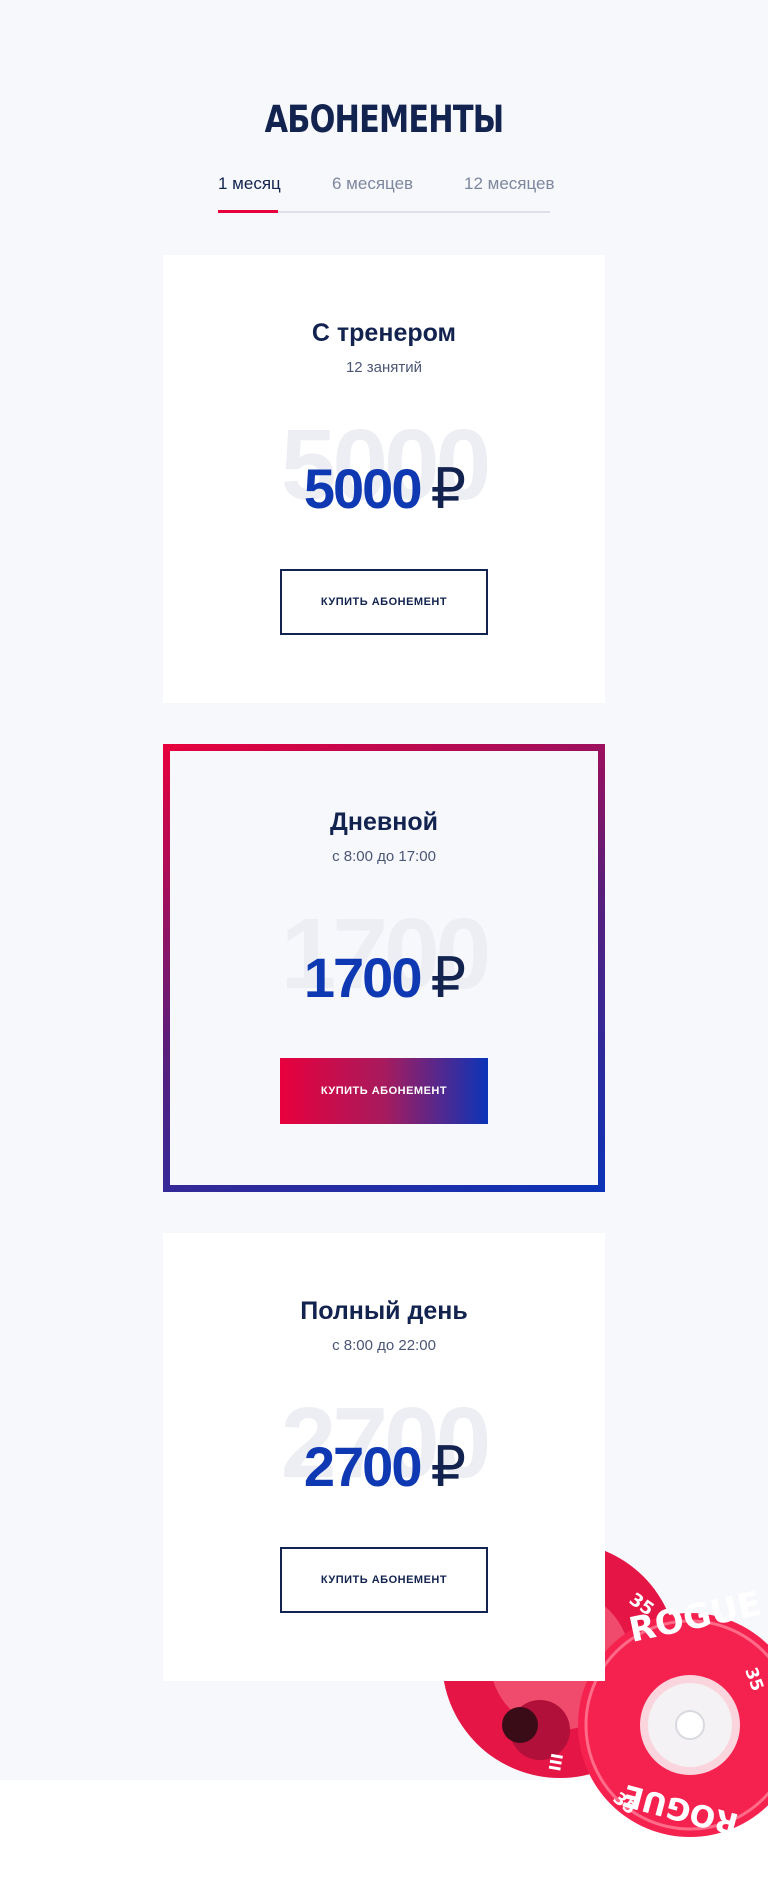 This screenshot has width=768, height=1904. Describe the element at coordinates (384, 119) in the screenshot. I see `section-title: АБОНЕМЕНТЫ` at that location.